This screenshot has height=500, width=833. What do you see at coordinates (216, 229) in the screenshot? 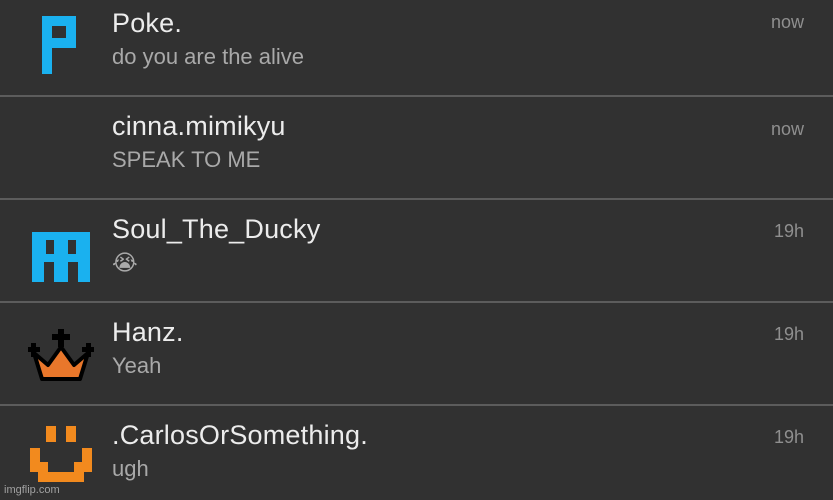
I see `notification-name: Soul_The_Ducky` at bounding box center [216, 229].